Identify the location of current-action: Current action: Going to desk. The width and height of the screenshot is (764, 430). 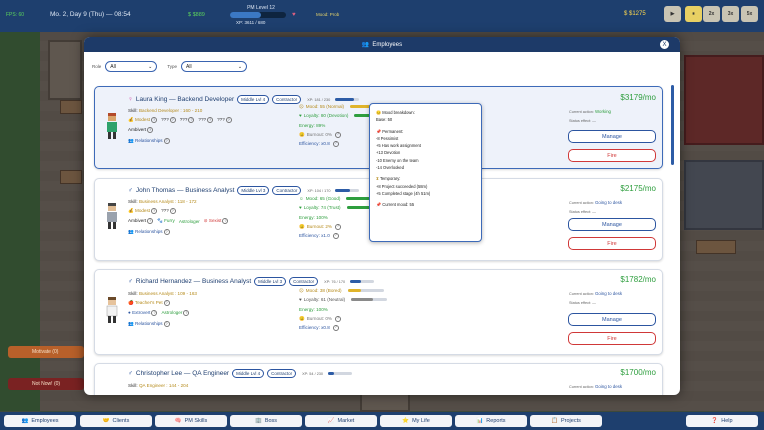
(596, 386).